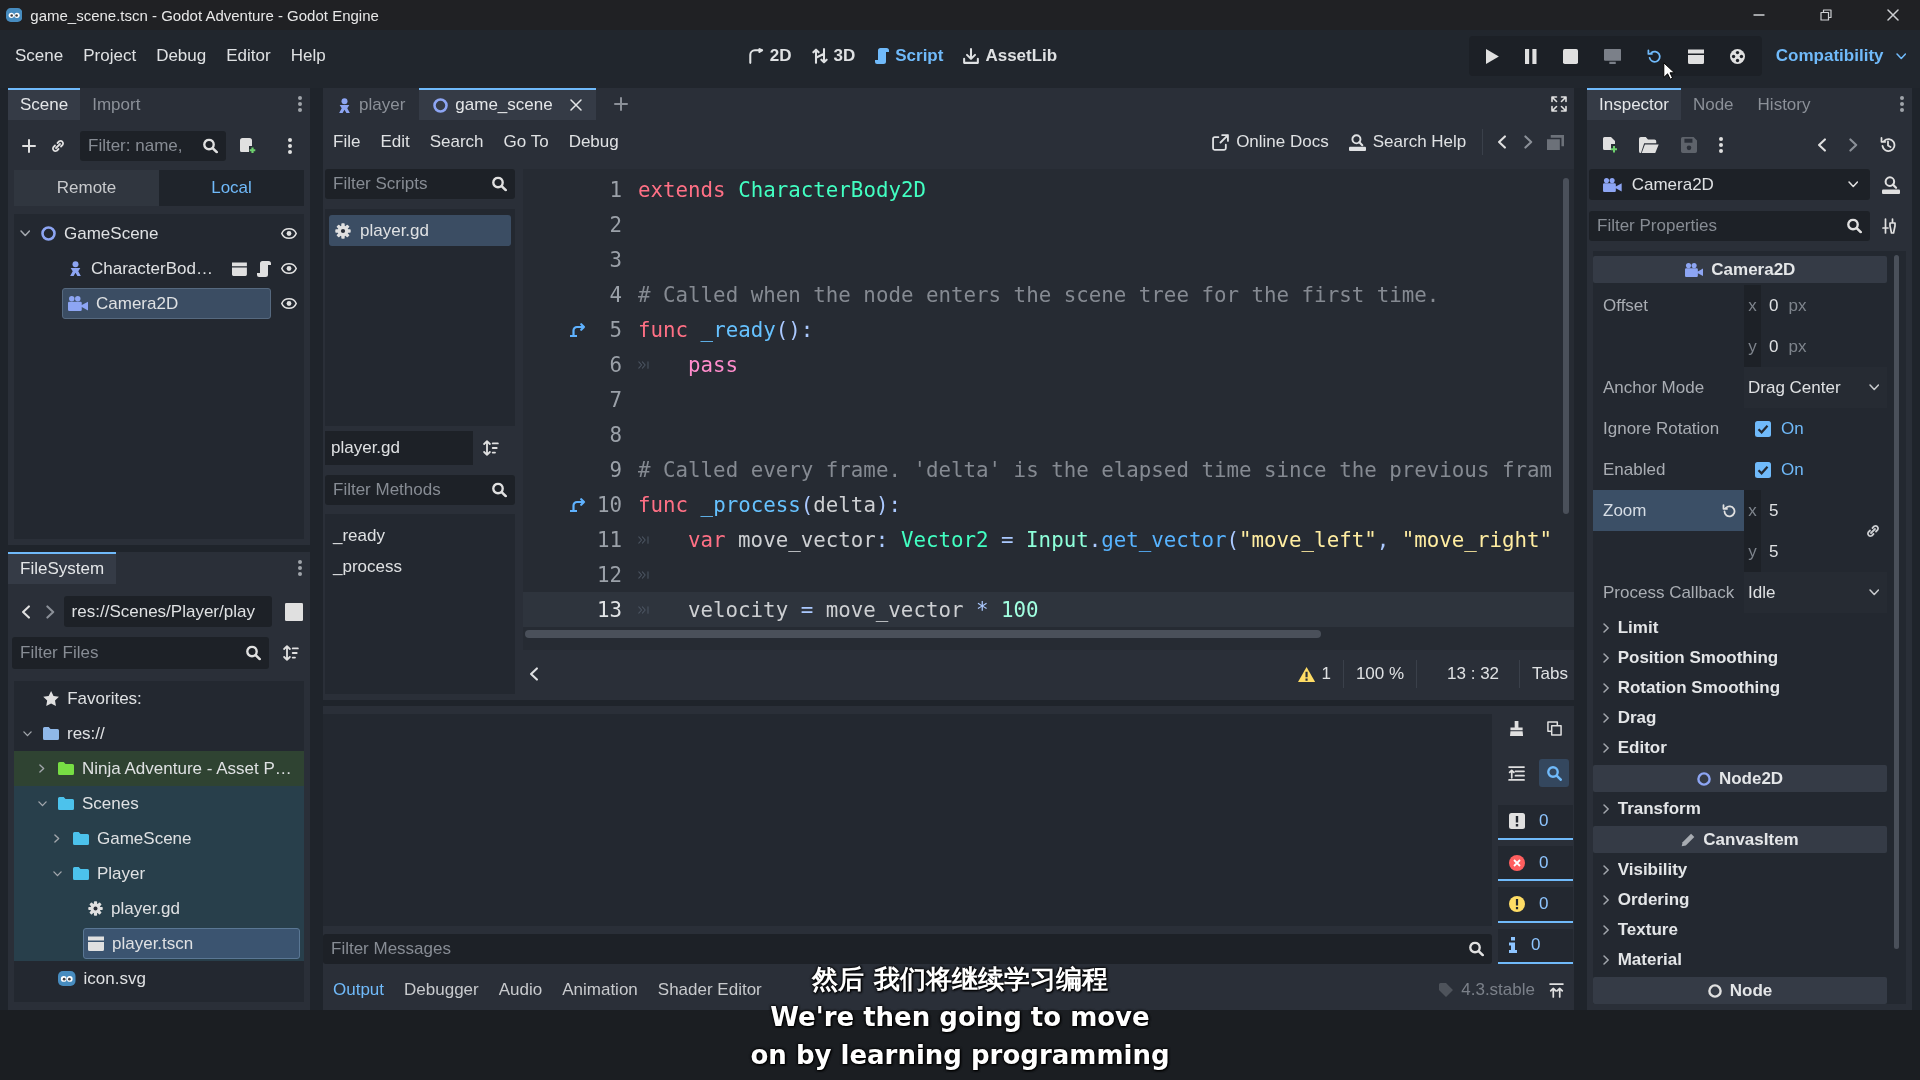  Describe the element at coordinates (1314, 674) in the screenshot. I see `warnings-button: 1` at that location.